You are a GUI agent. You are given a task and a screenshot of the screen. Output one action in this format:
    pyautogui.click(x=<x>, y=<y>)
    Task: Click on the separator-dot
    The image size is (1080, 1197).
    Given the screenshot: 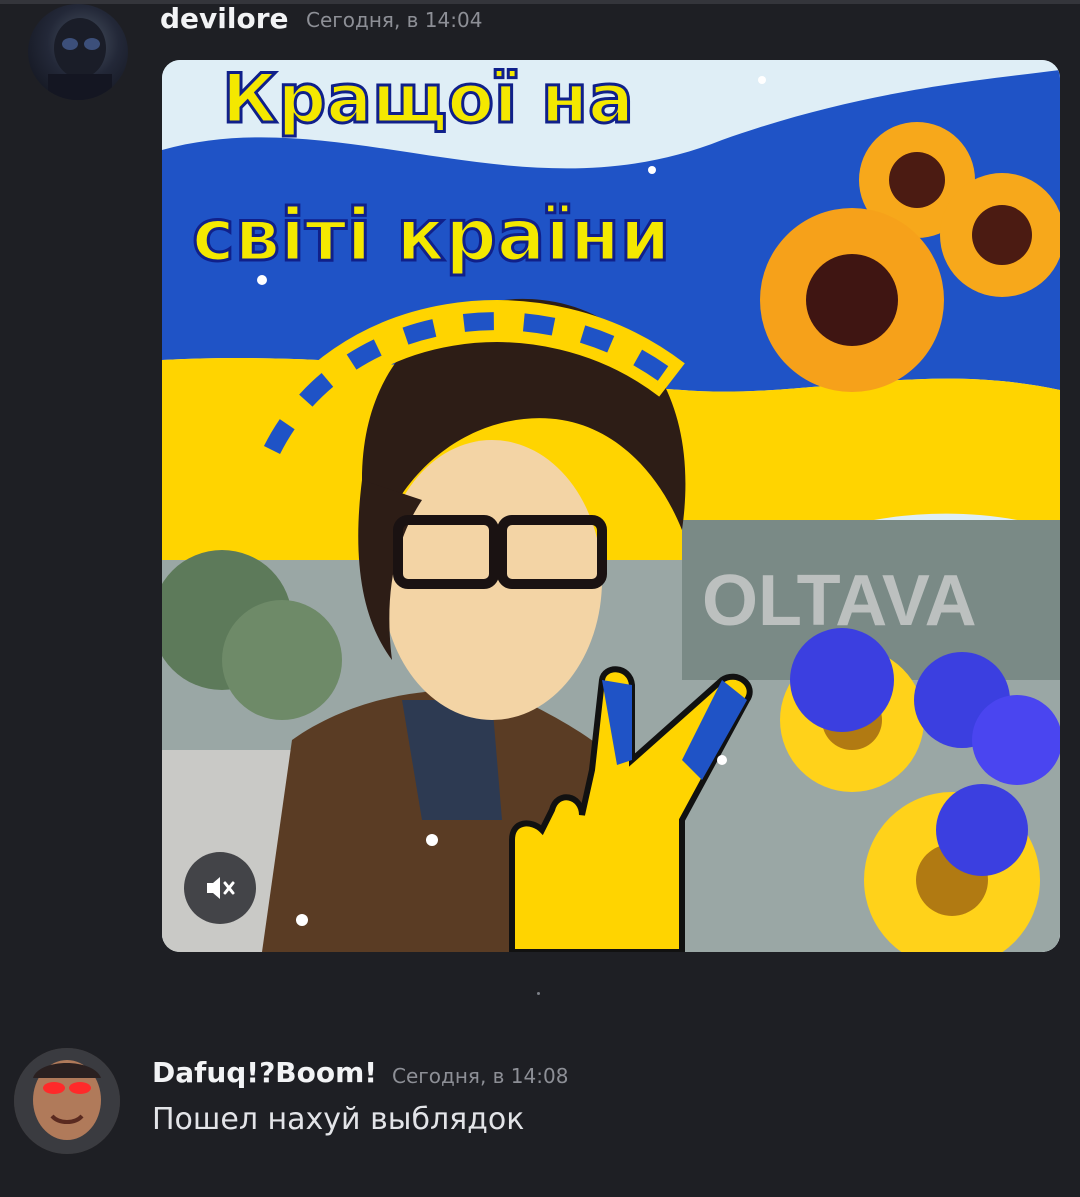 What is the action you would take?
    pyautogui.click(x=538, y=993)
    